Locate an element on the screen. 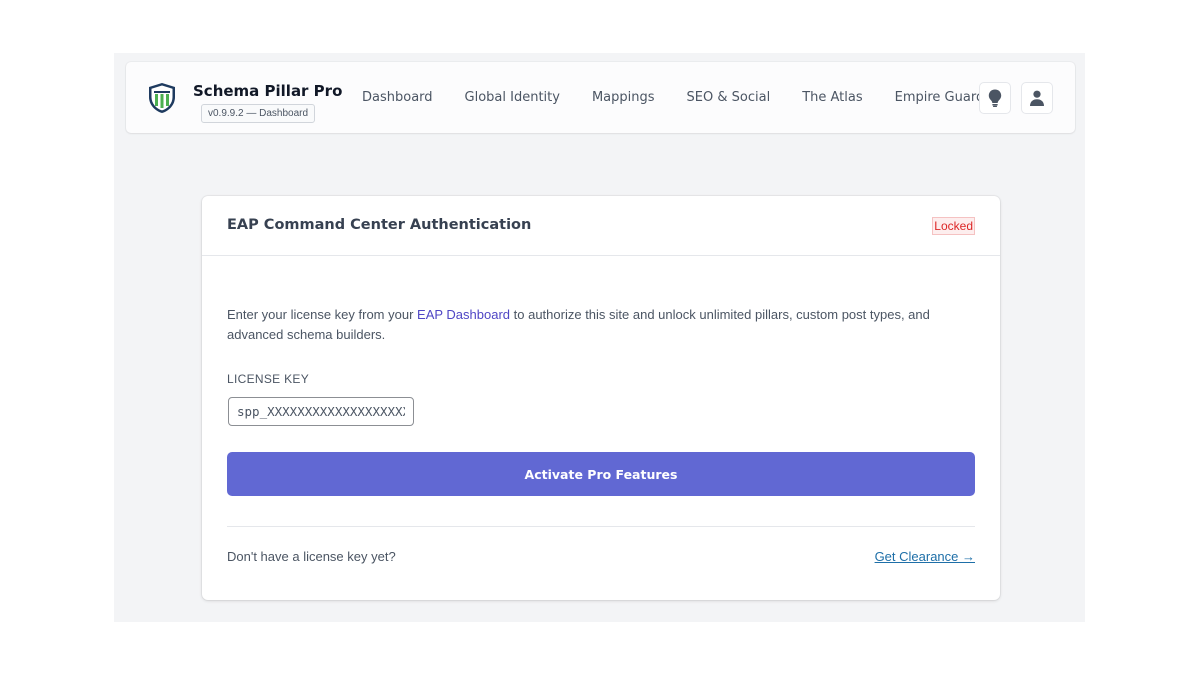 Image resolution: width=1200 pixels, height=675 pixels. tips-button is located at coordinates (995, 98).